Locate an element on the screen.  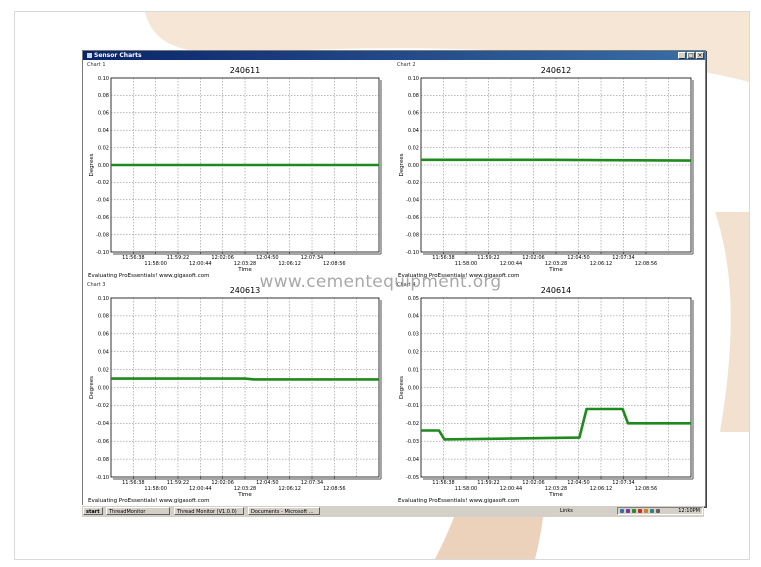
tray-alert-icon is located at coordinates (640, 511).